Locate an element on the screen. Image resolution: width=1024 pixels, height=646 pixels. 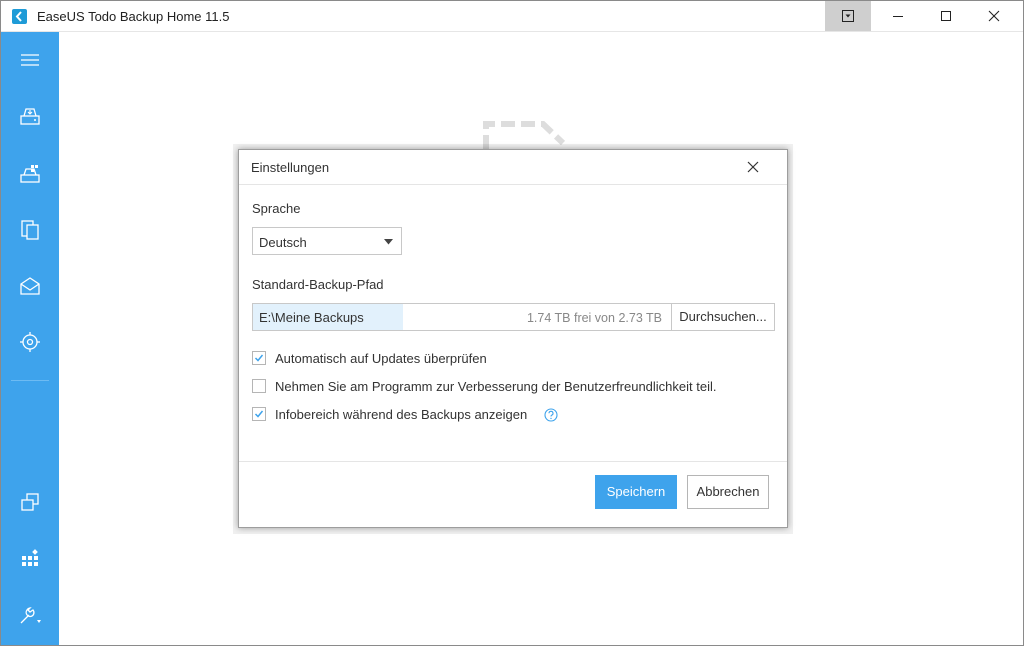
option-label: Automatisch auf Updates überprüfen is located at coordinates (381, 358).